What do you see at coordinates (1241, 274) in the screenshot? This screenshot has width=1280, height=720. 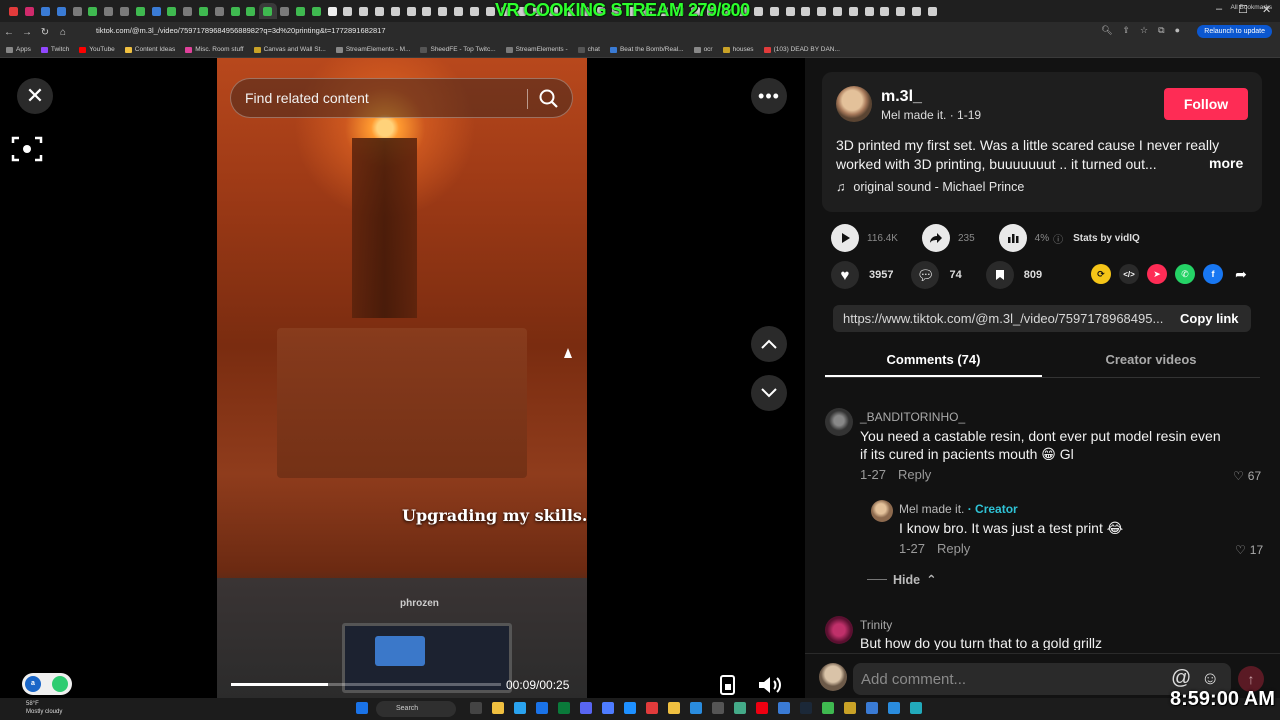 I see `more-share-icon: ➦` at bounding box center [1241, 274].